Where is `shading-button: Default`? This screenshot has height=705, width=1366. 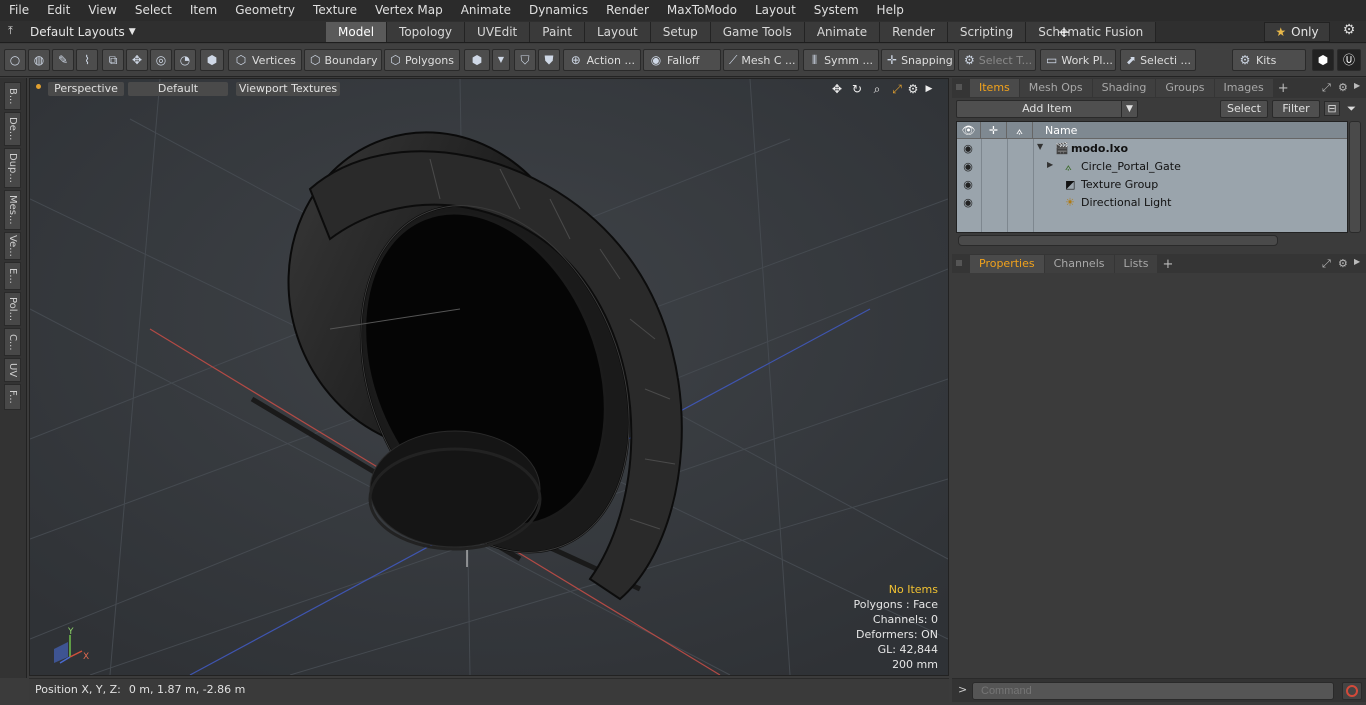 shading-button: Default is located at coordinates (178, 89).